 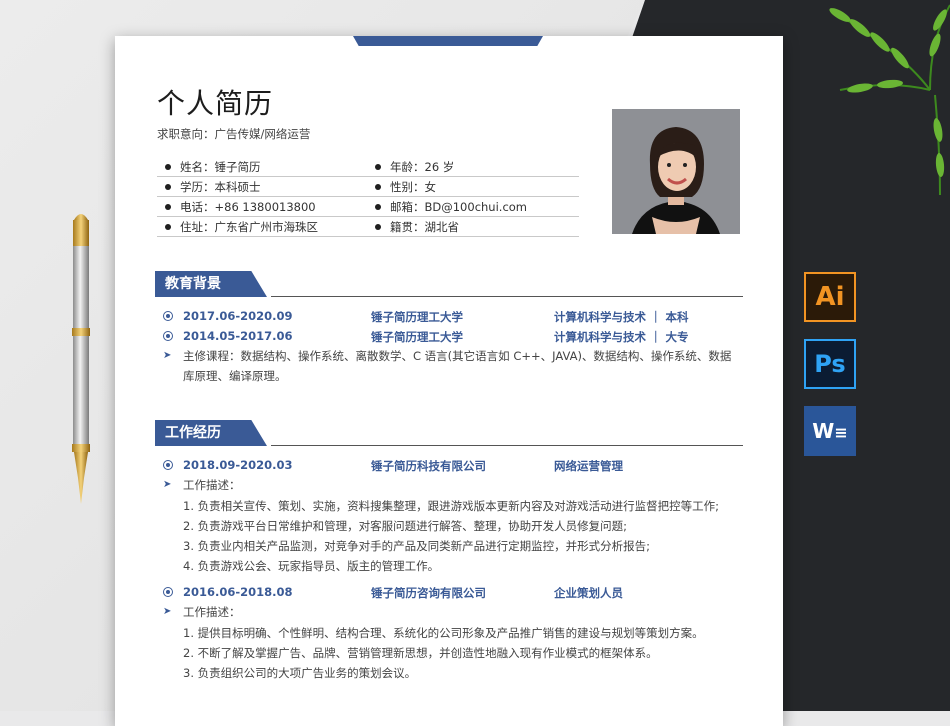 What do you see at coordinates (449, 433) in the screenshot?
I see `work-heading: 工作经历` at bounding box center [449, 433].